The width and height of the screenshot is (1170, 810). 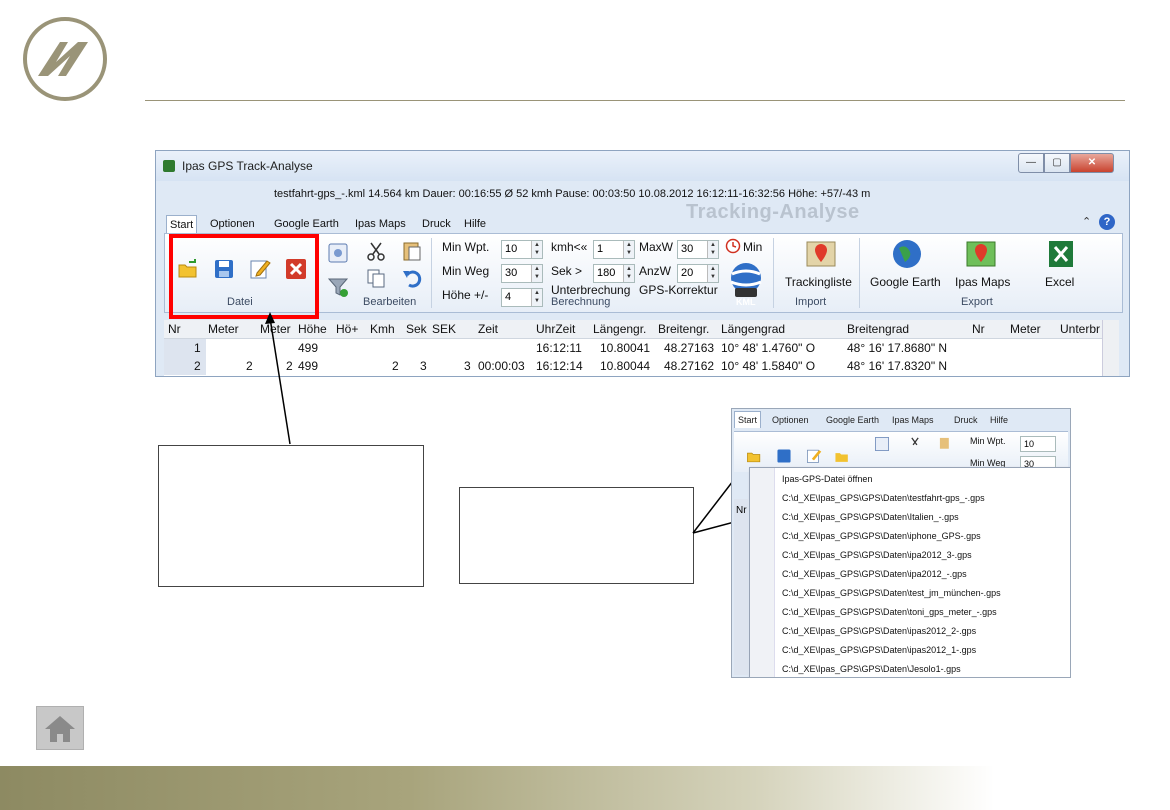 What do you see at coordinates (614, 249) in the screenshot?
I see `kmh-spinner: 1 ▲ ▼` at bounding box center [614, 249].